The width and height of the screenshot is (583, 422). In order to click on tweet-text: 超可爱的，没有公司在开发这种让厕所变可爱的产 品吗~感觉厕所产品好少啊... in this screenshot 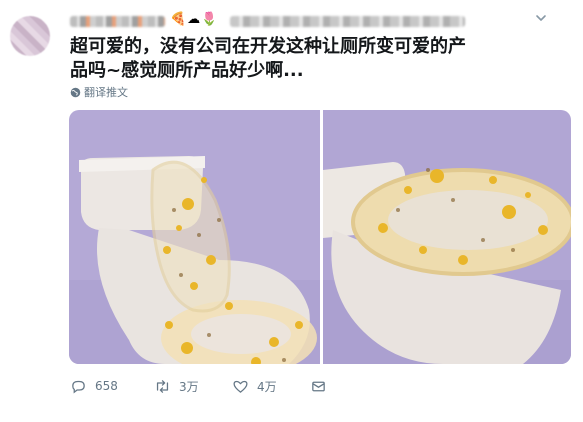, I will do `click(317, 59)`.